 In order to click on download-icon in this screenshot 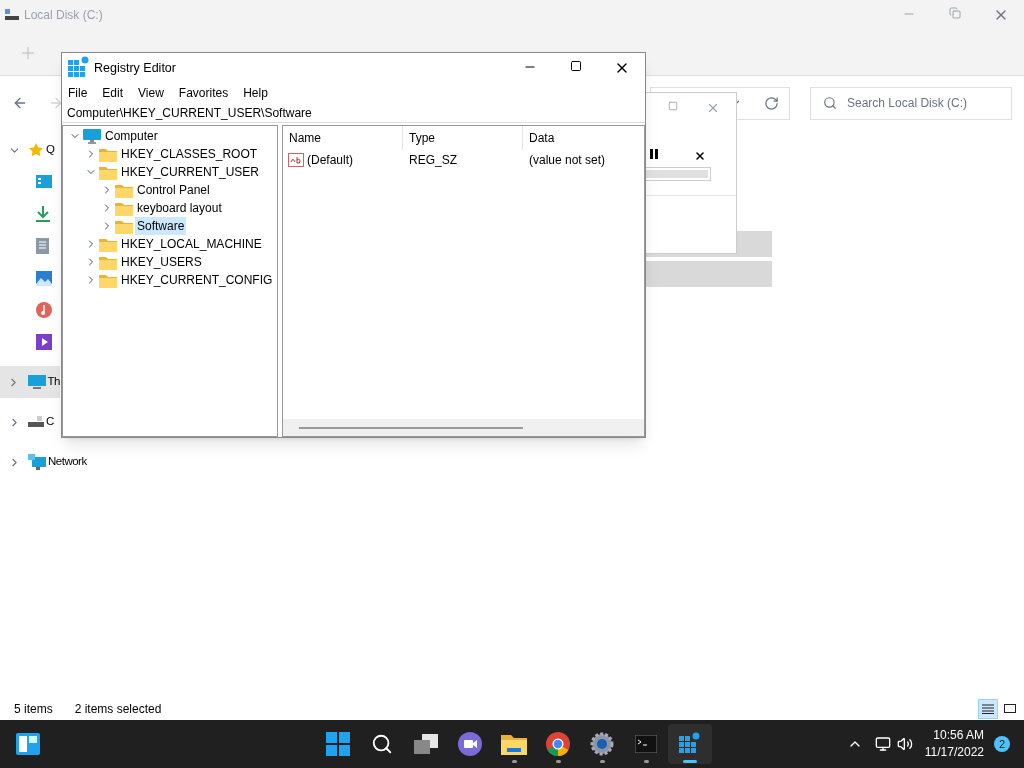, I will do `click(43, 214)`.